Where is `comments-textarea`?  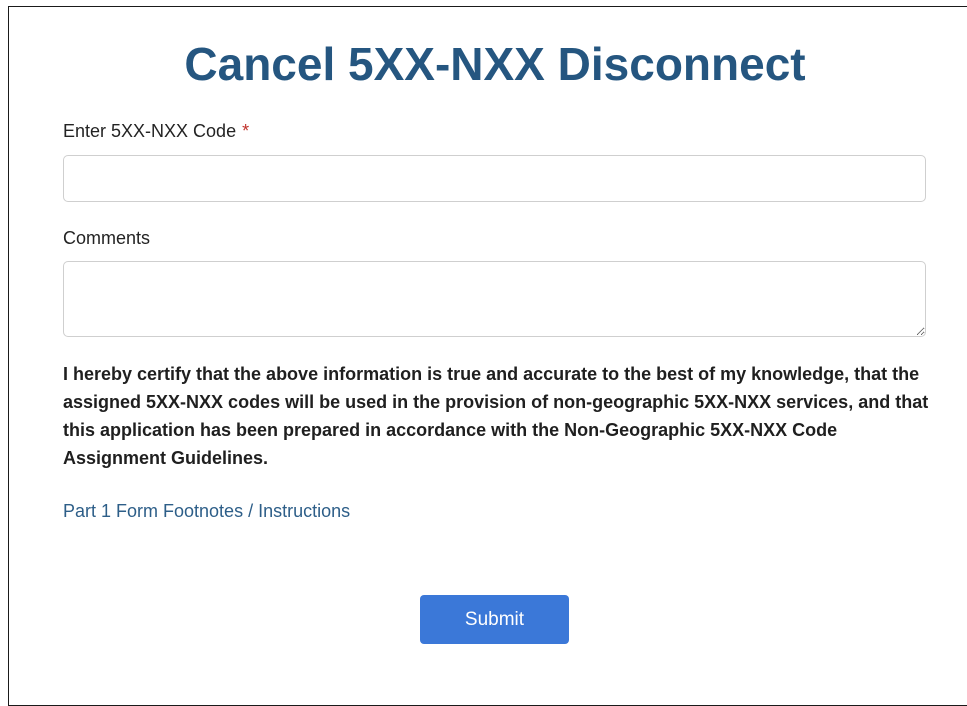 comments-textarea is located at coordinates (494, 299).